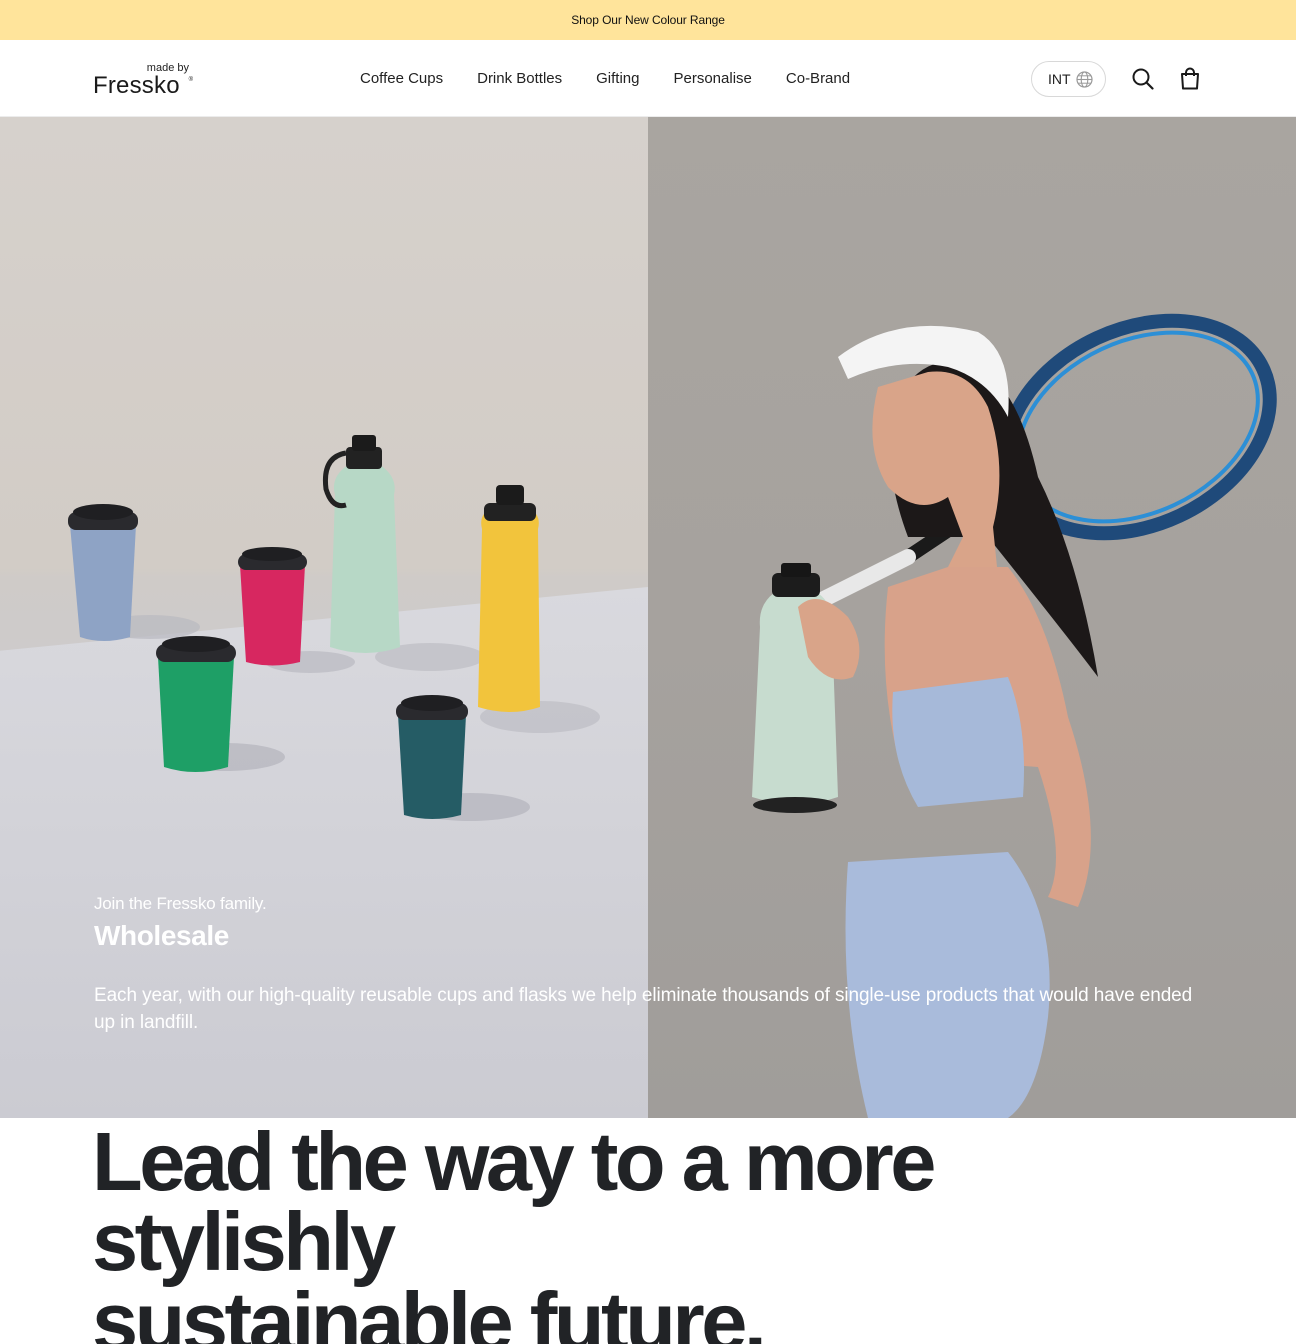 The width and height of the screenshot is (1296, 1344). What do you see at coordinates (509, 598) in the screenshot?
I see `yellow-bottle-image` at bounding box center [509, 598].